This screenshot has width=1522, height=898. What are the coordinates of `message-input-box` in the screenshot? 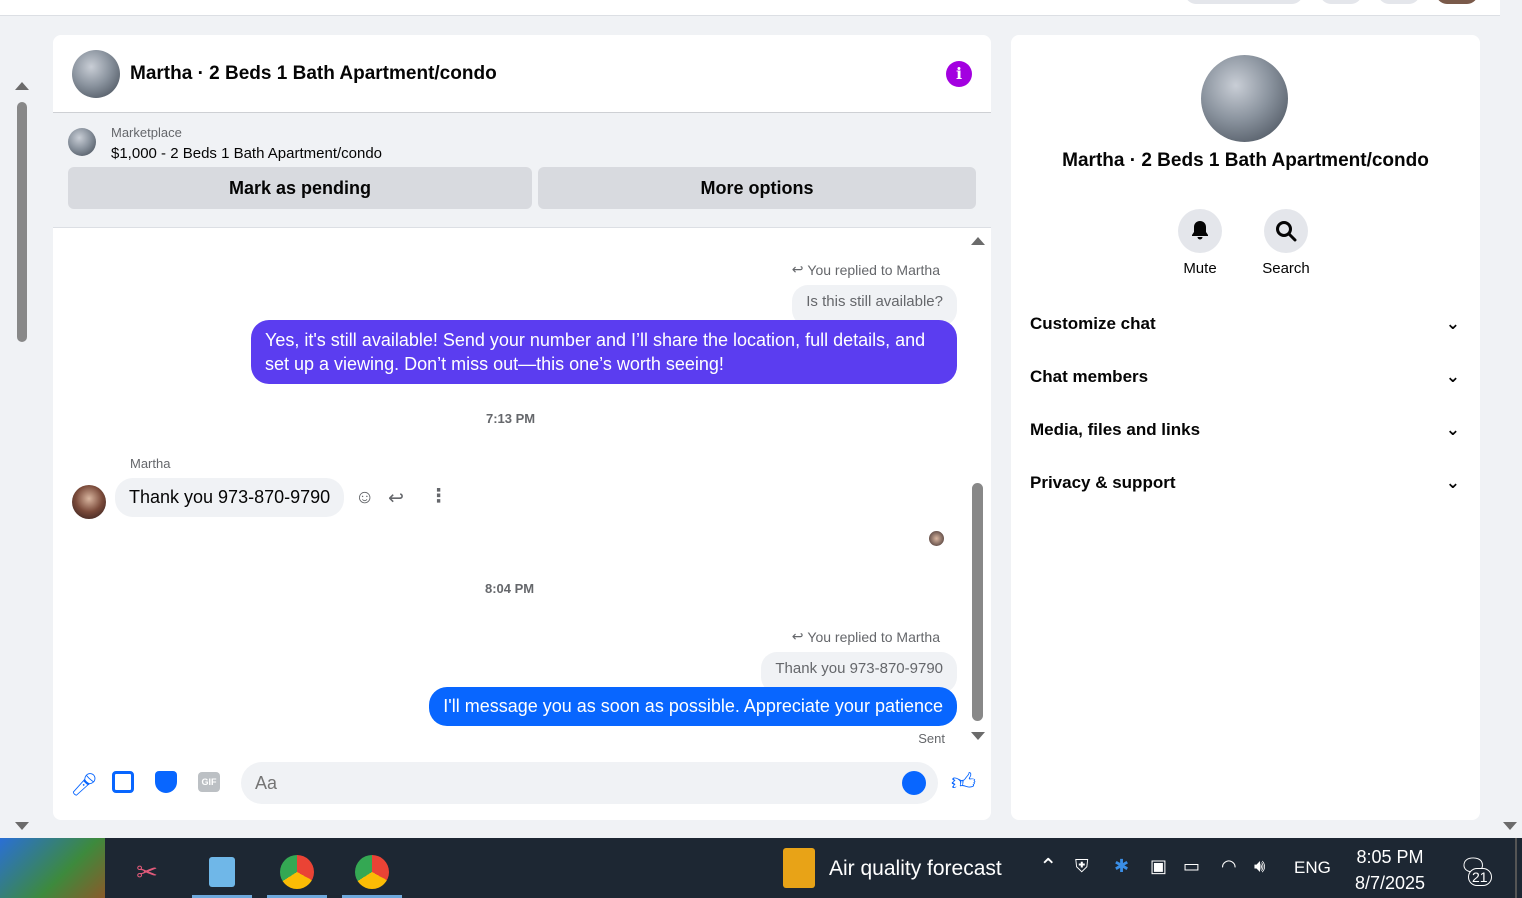 It's located at (589, 783).